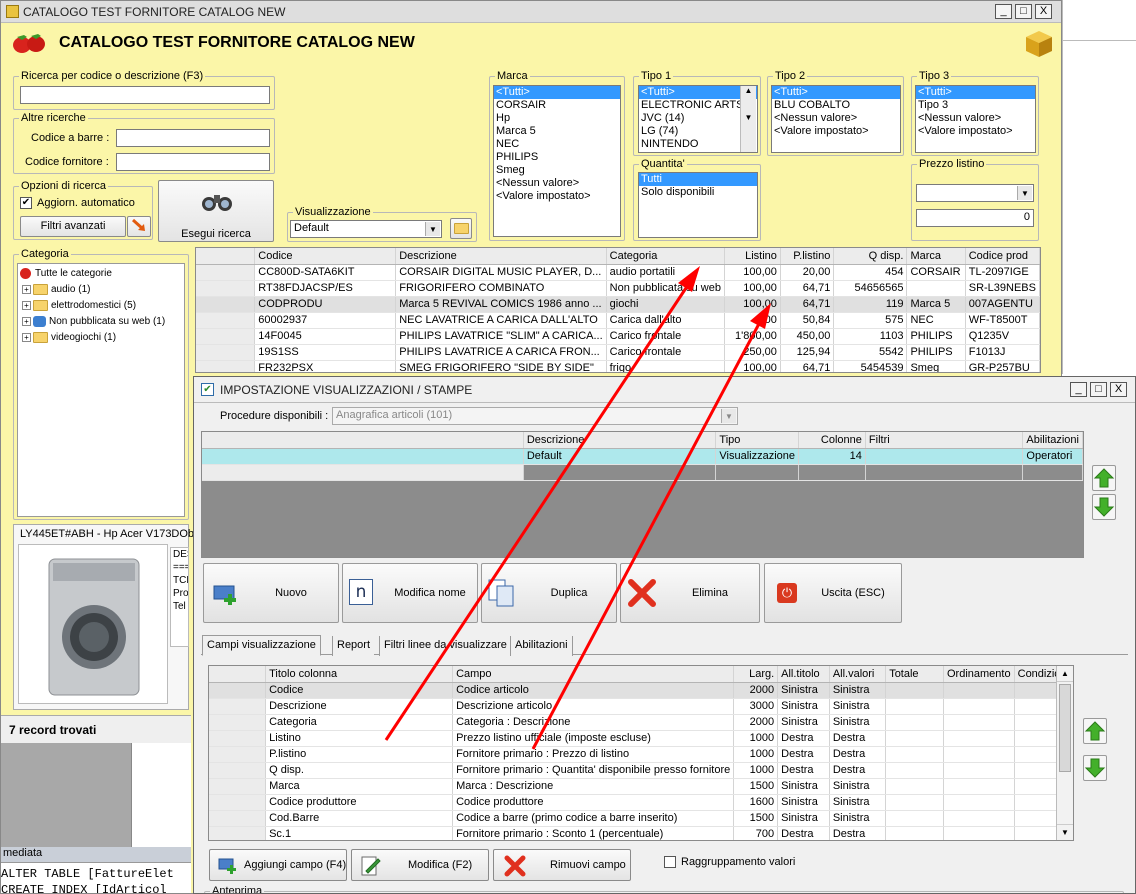  What do you see at coordinates (101, 338) in the screenshot?
I see `category-node: + videogiochi (1)` at bounding box center [101, 338].